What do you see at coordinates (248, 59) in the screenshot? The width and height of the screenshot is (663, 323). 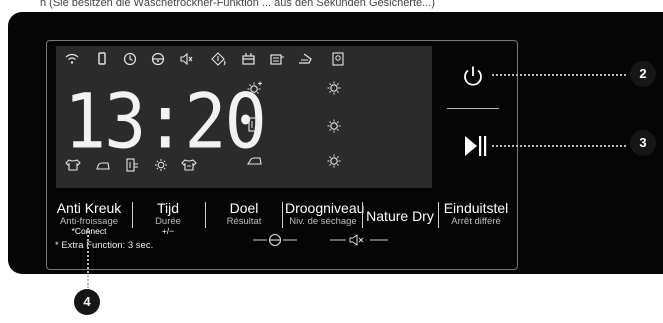 I see `condenser-icon` at bounding box center [248, 59].